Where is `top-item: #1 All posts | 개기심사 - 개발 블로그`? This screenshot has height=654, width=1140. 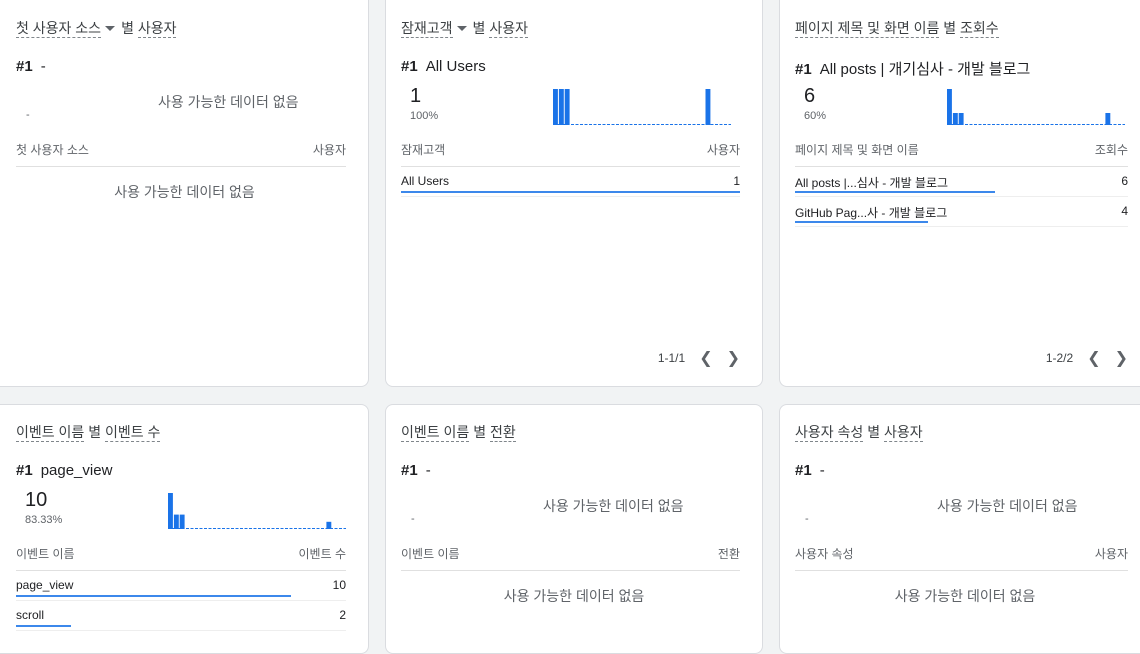 top-item: #1 All posts | 개기심사 - 개발 블로그 is located at coordinates (912, 68).